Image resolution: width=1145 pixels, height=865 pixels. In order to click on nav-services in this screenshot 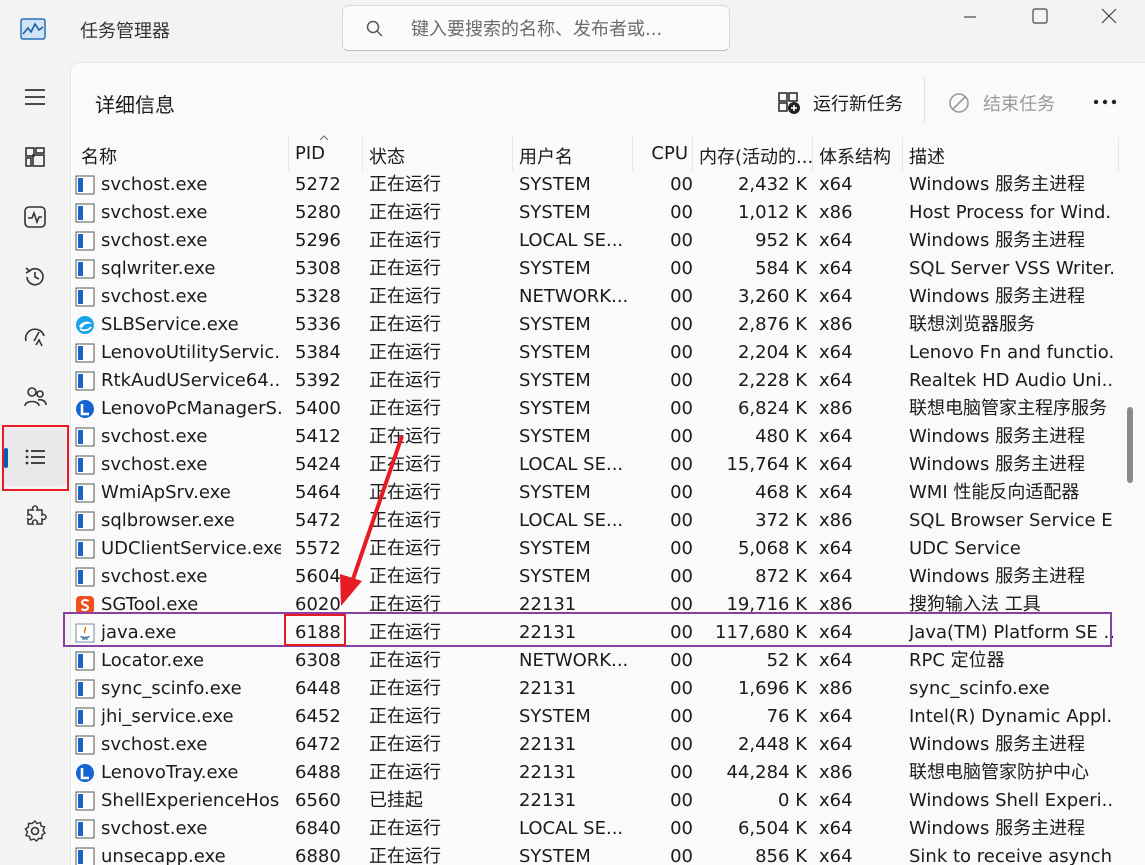, I will do `click(35, 517)`.